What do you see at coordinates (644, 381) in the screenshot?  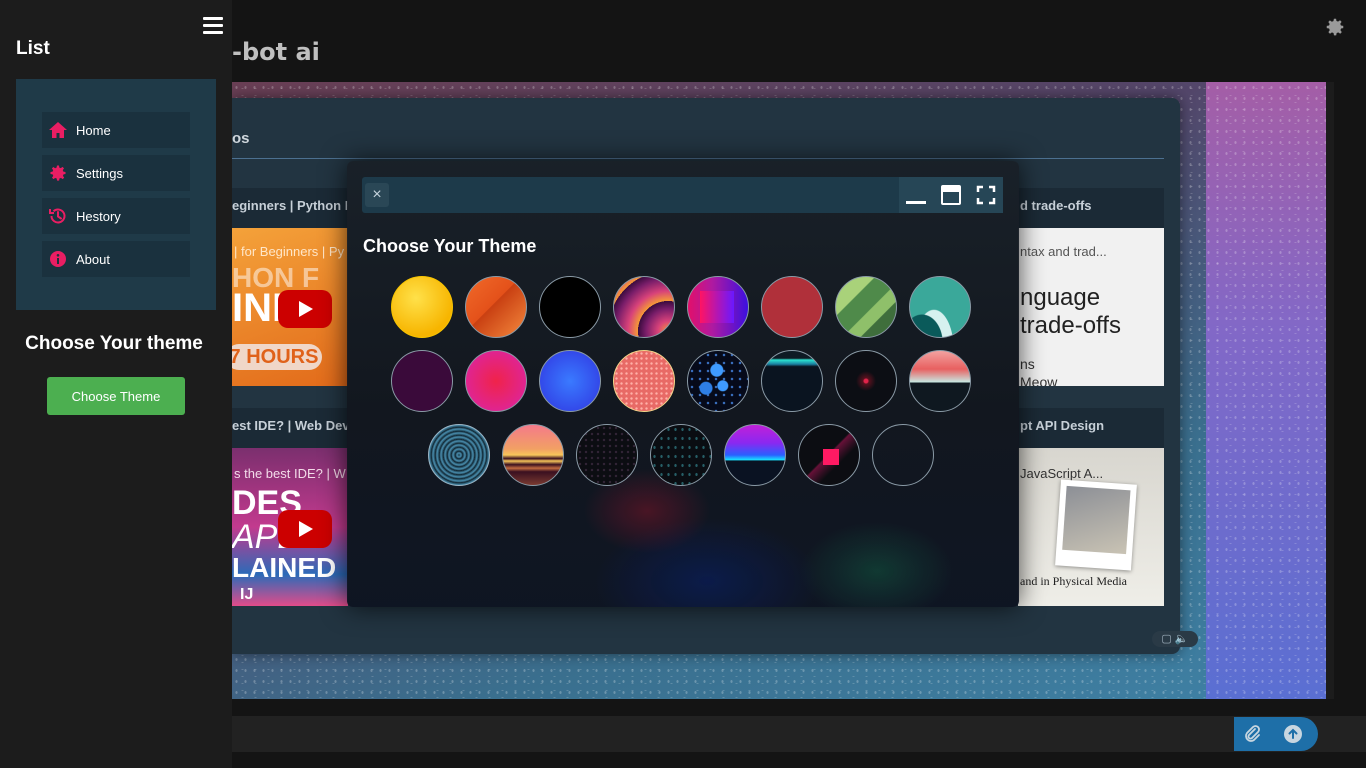 I see `theme-swatch-coral` at bounding box center [644, 381].